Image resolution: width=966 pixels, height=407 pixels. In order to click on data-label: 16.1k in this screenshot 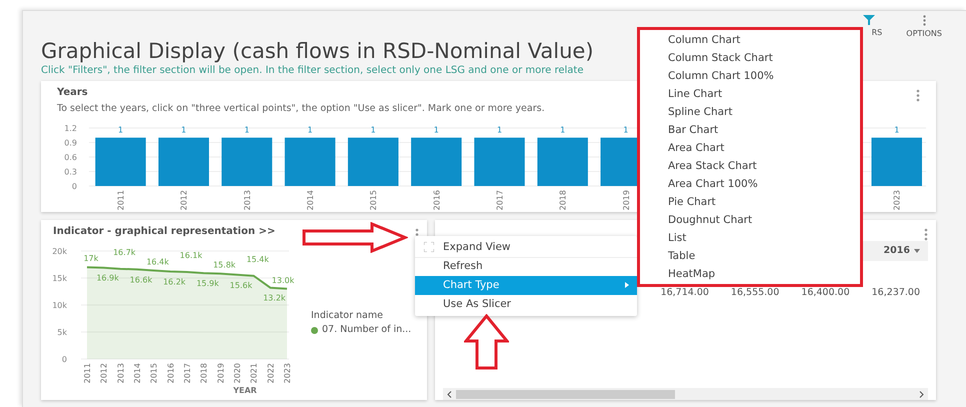, I will do `click(191, 255)`.